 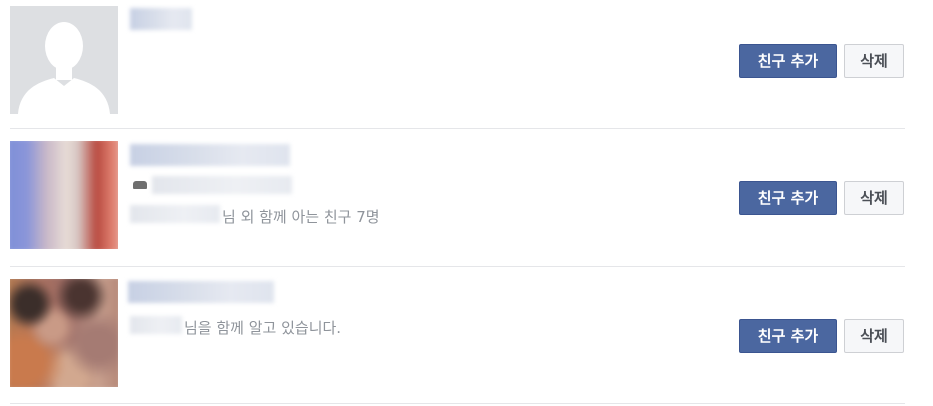 I want to click on default-avatar-silhouette-icon, so click(x=64, y=60).